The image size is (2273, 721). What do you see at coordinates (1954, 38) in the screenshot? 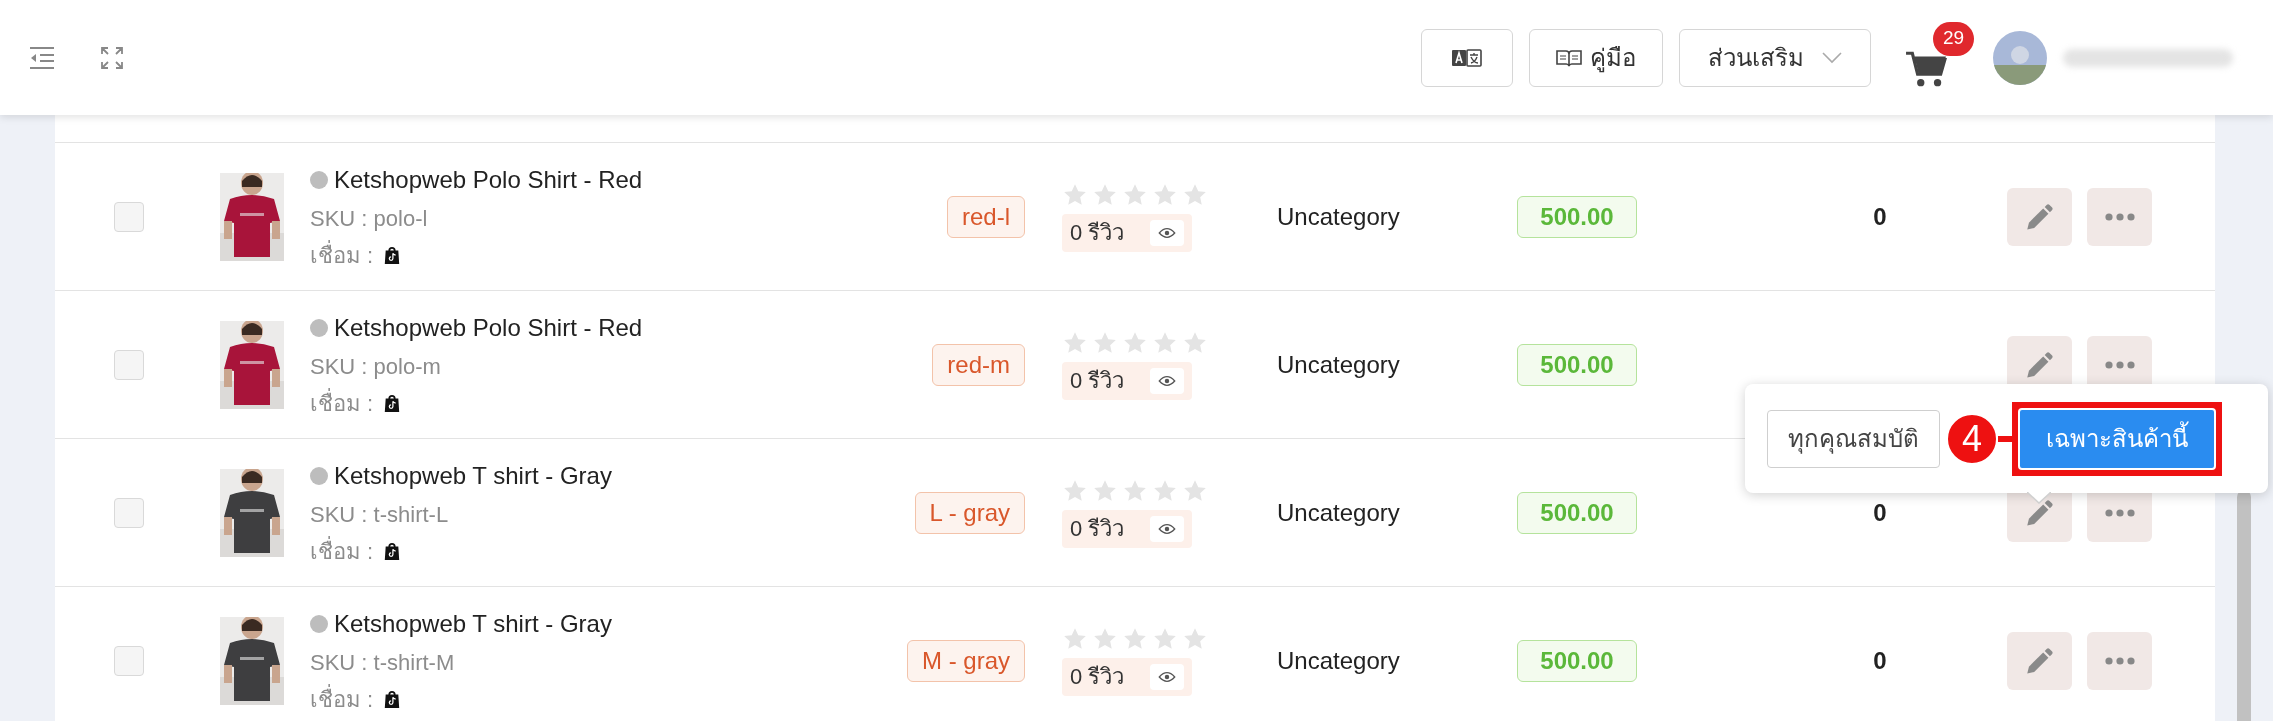
I see `cart-count-badge: 29` at bounding box center [1954, 38].